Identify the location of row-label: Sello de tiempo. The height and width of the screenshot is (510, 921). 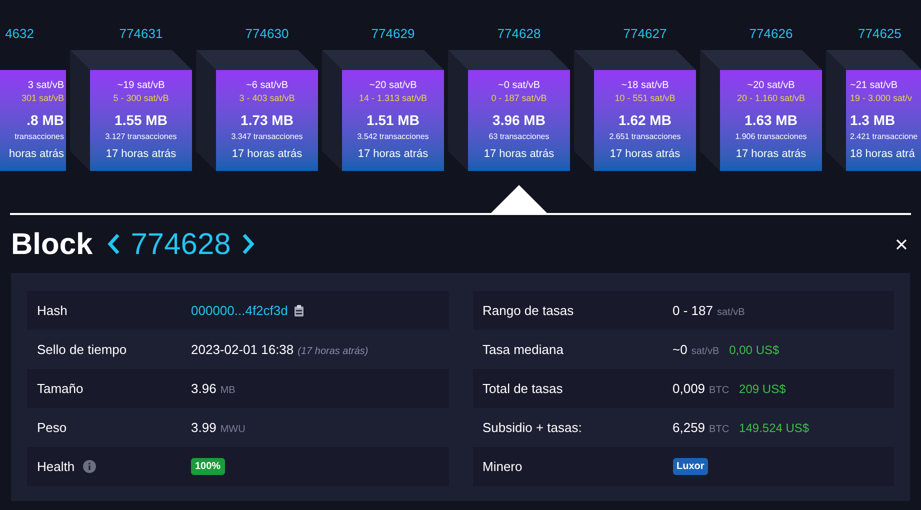
(82, 349).